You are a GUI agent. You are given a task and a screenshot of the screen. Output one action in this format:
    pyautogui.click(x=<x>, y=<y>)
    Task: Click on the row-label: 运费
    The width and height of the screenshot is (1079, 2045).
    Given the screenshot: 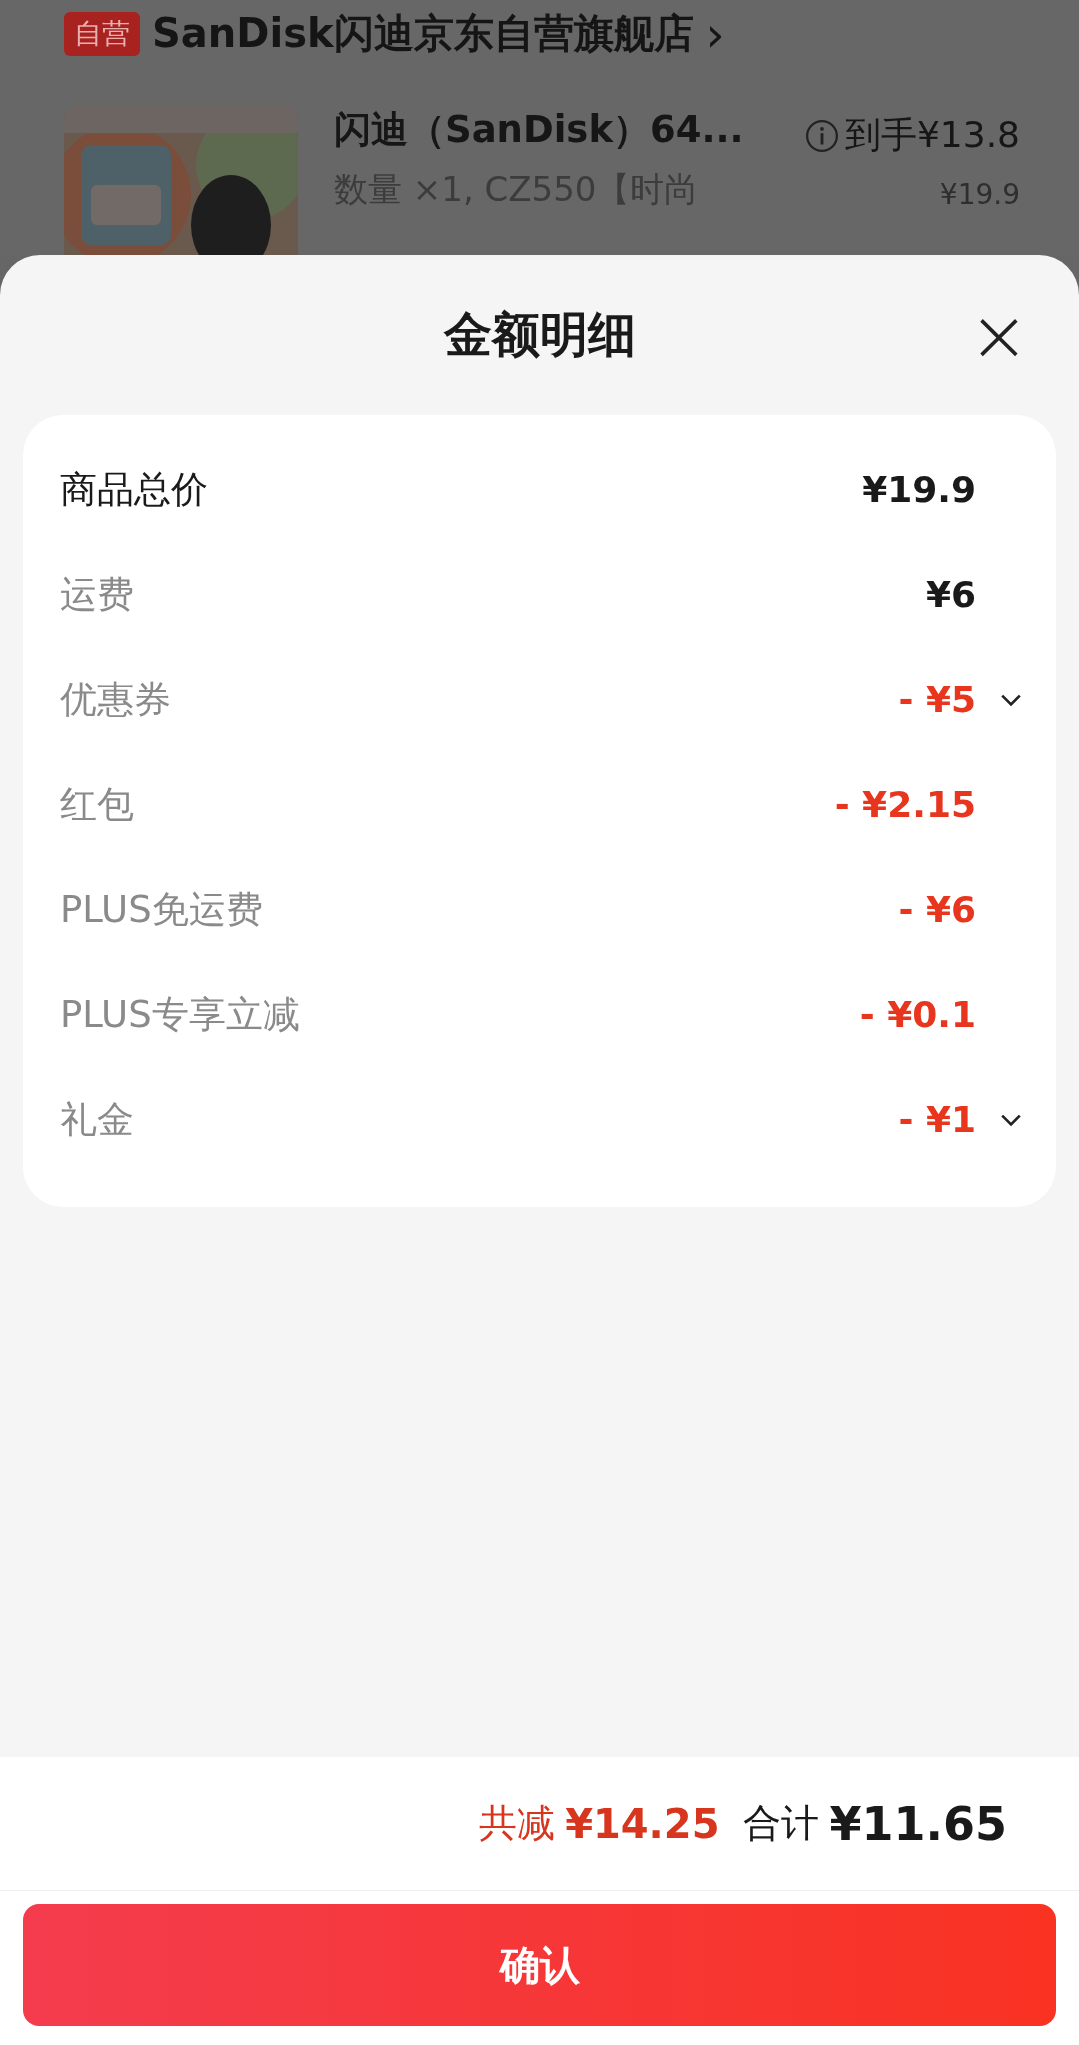 What is the action you would take?
    pyautogui.click(x=97, y=594)
    